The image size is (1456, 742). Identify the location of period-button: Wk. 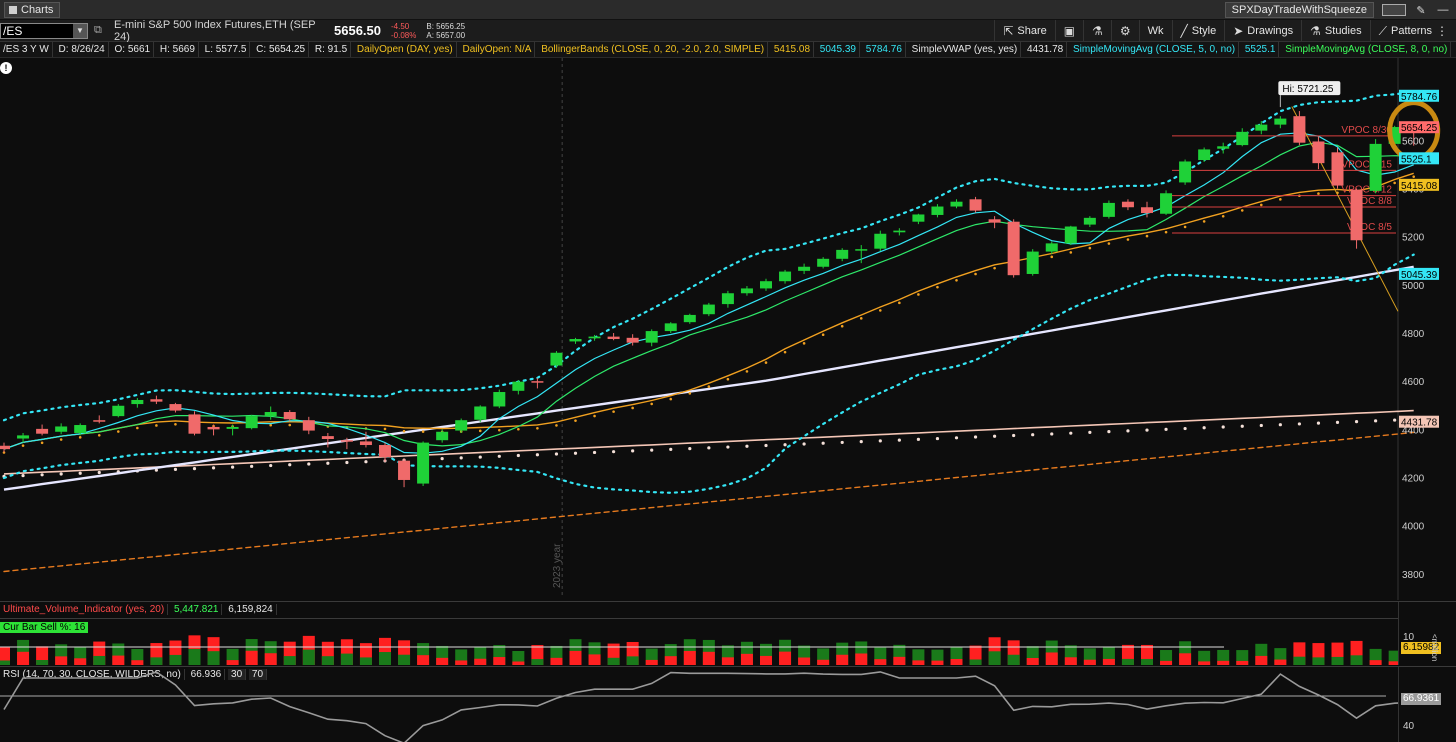
(1155, 31).